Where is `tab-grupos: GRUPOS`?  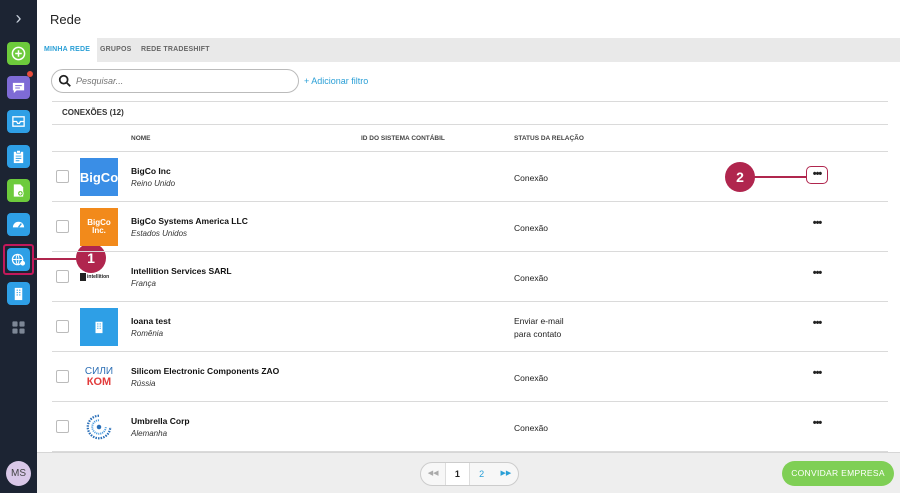
tab-grupos: GRUPOS is located at coordinates (116, 50).